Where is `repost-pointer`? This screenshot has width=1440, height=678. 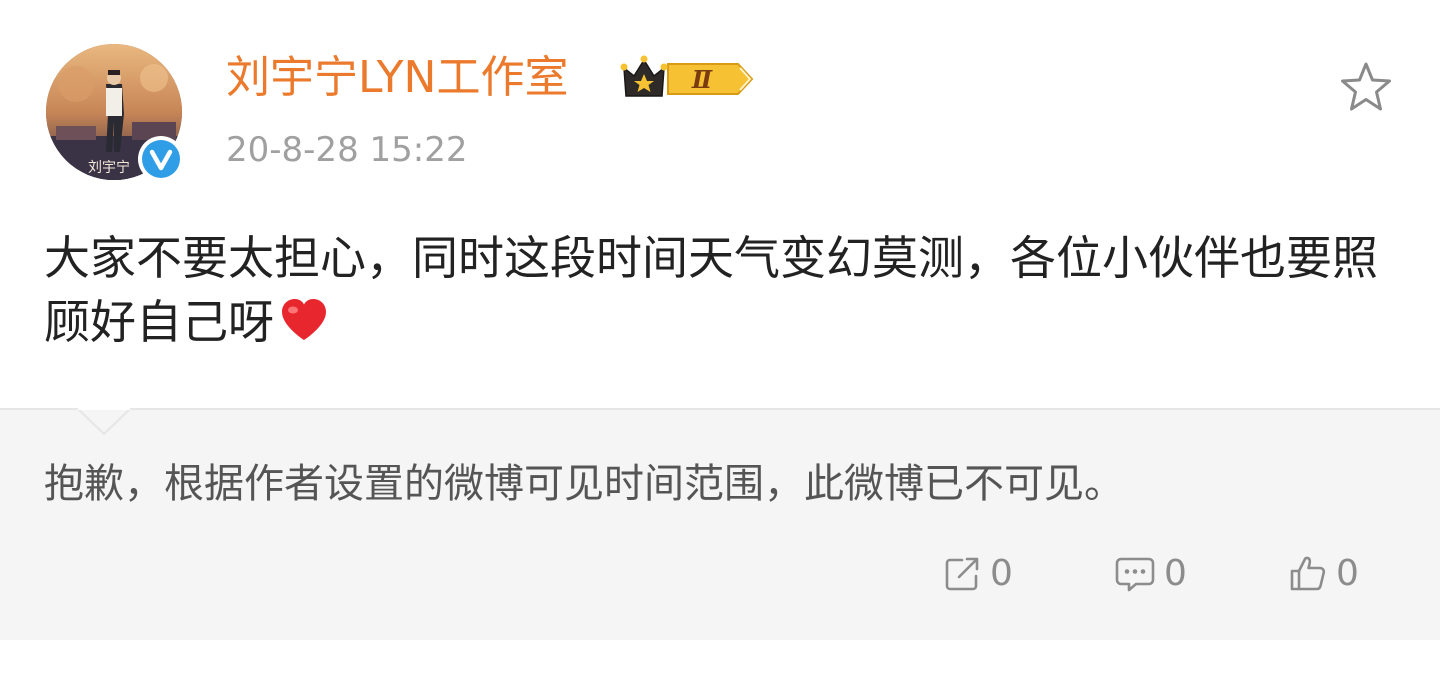 repost-pointer is located at coordinates (104, 414).